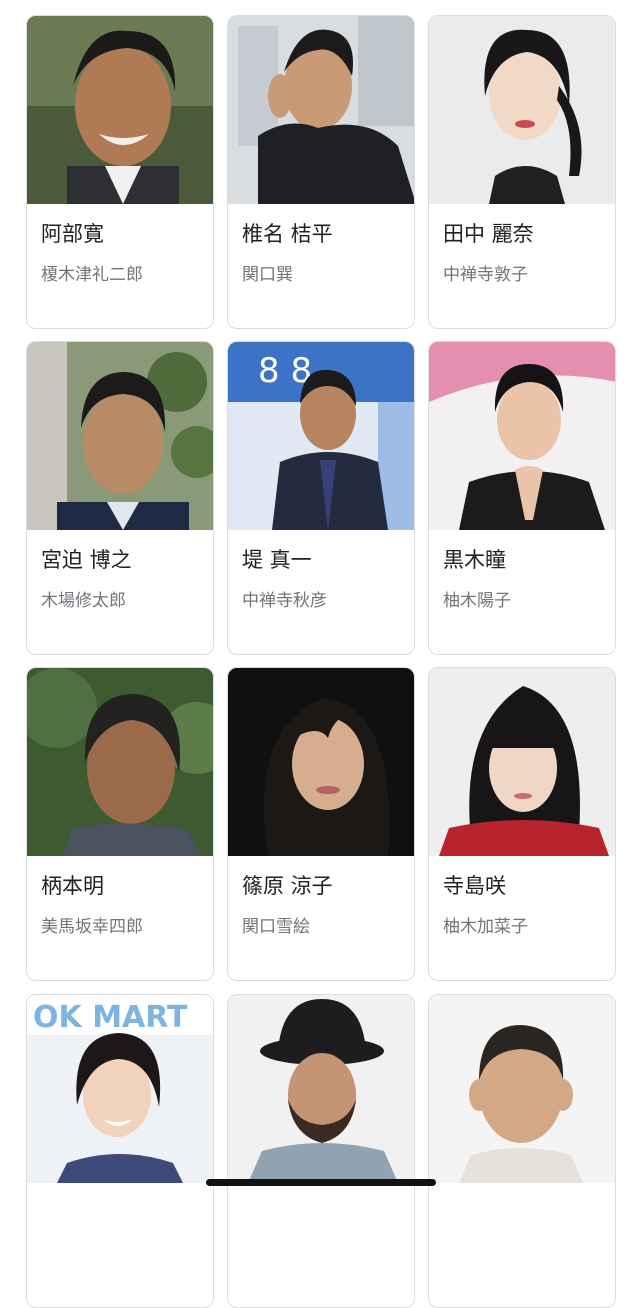  I want to click on actor-name: 柄本明, so click(72, 886).